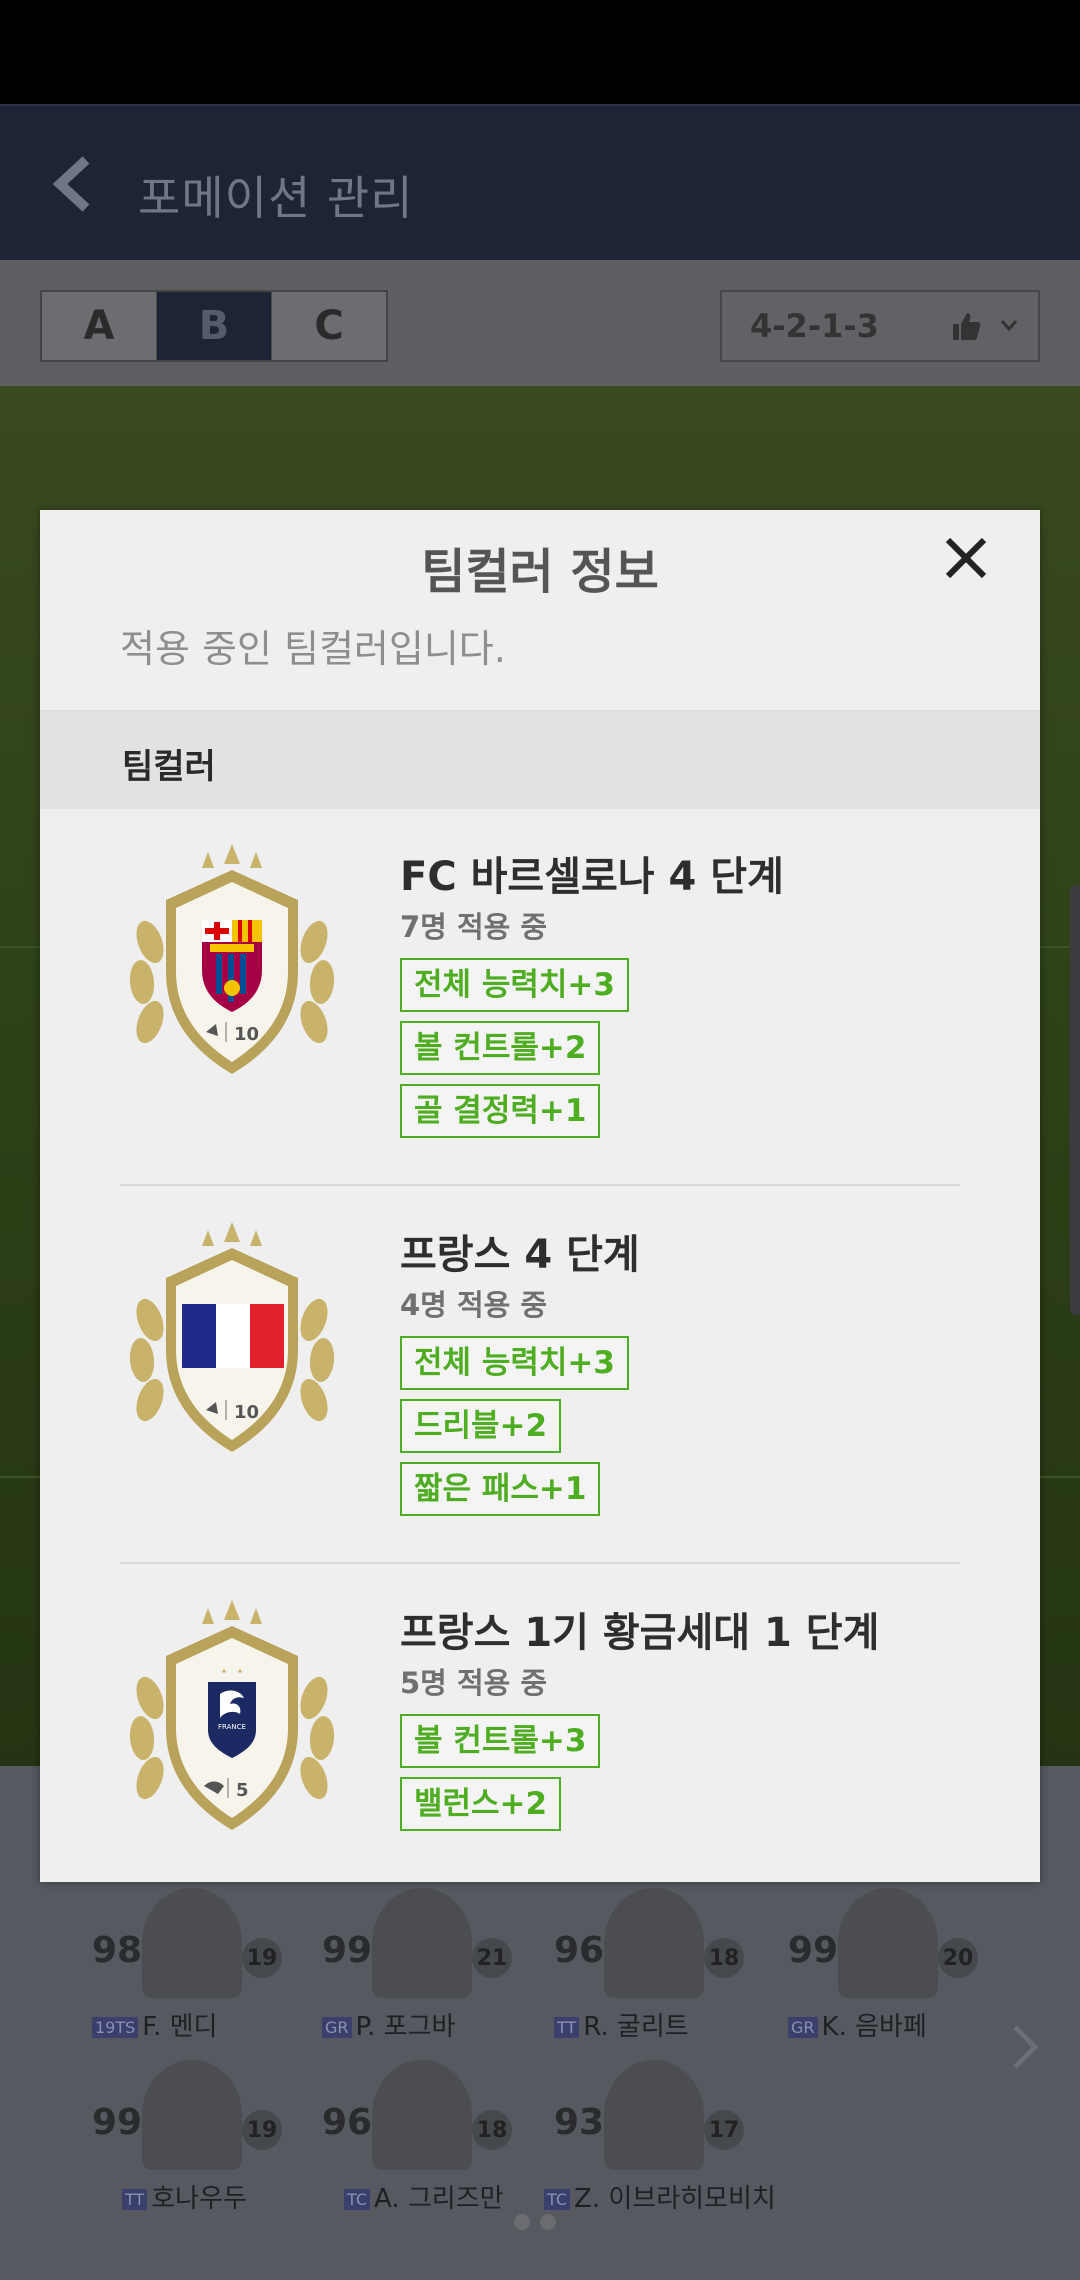  Describe the element at coordinates (439, 2199) in the screenshot. I see `player-name-text: A. 그리즈만` at that location.